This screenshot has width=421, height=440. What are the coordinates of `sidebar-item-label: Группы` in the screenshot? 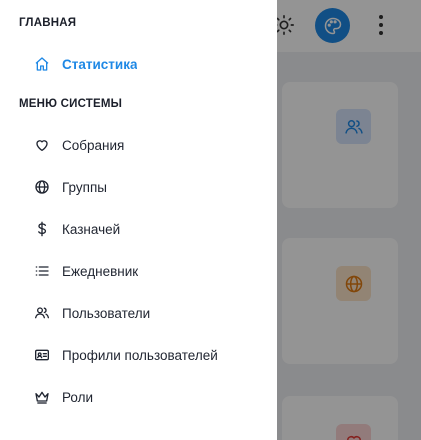 It's located at (84, 187).